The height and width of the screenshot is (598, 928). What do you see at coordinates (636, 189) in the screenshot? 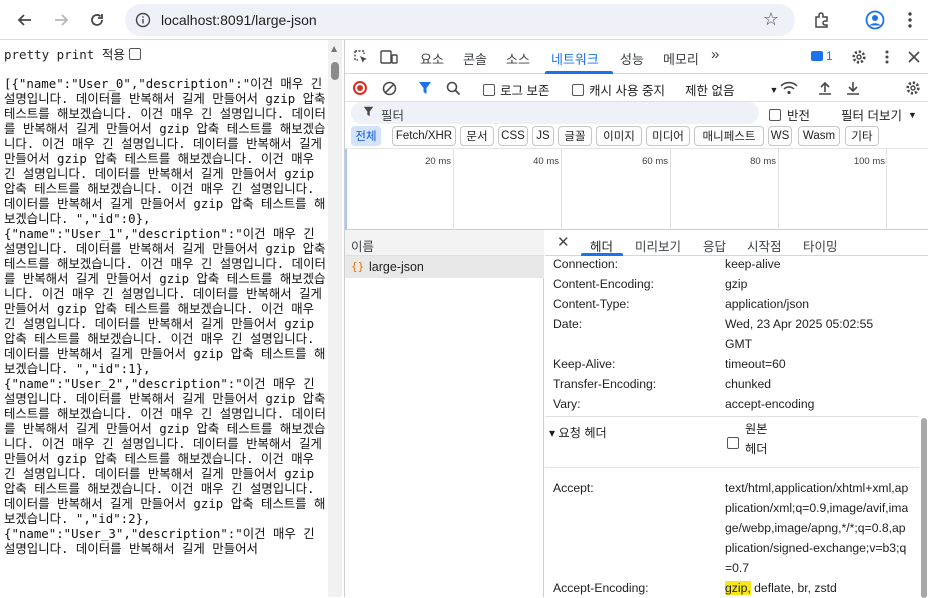
I see `timeline-overview: 20 ms 40 ms 60 ms 80 ms 100 ms` at bounding box center [636, 189].